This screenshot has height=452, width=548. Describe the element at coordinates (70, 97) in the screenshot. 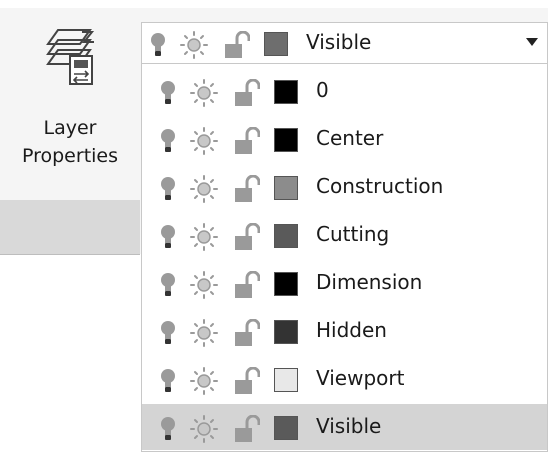

I see `layer-properties-button: Layer Properties` at that location.